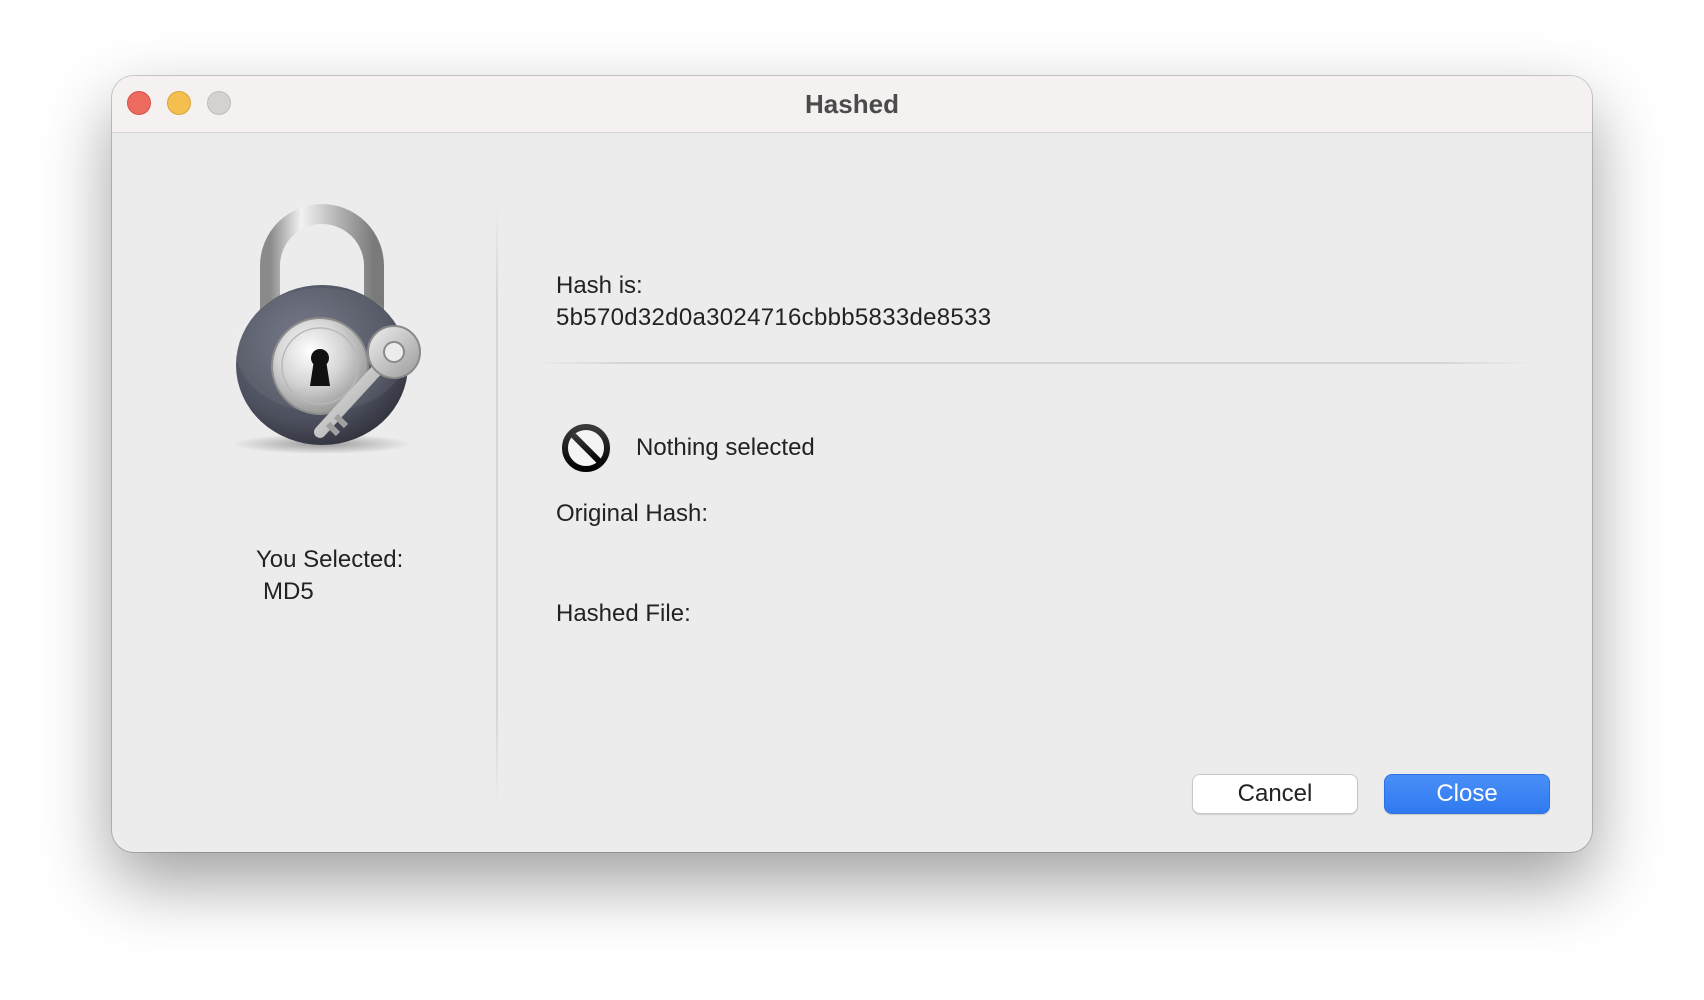 The image size is (1704, 1000). What do you see at coordinates (725, 447) in the screenshot?
I see `nothing-selected-status: Nothing selected` at bounding box center [725, 447].